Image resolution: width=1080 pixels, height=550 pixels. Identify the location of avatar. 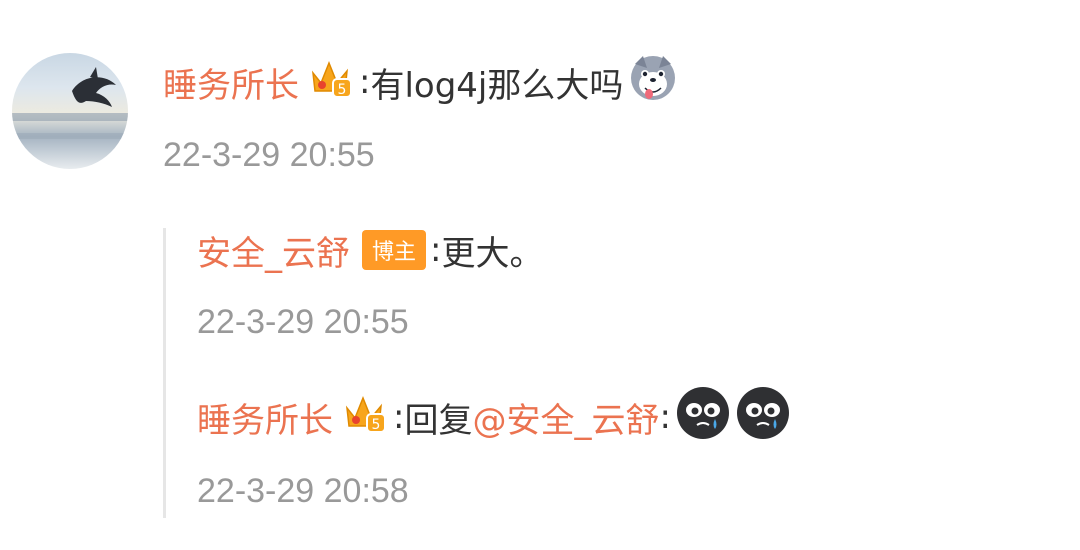
(70, 111).